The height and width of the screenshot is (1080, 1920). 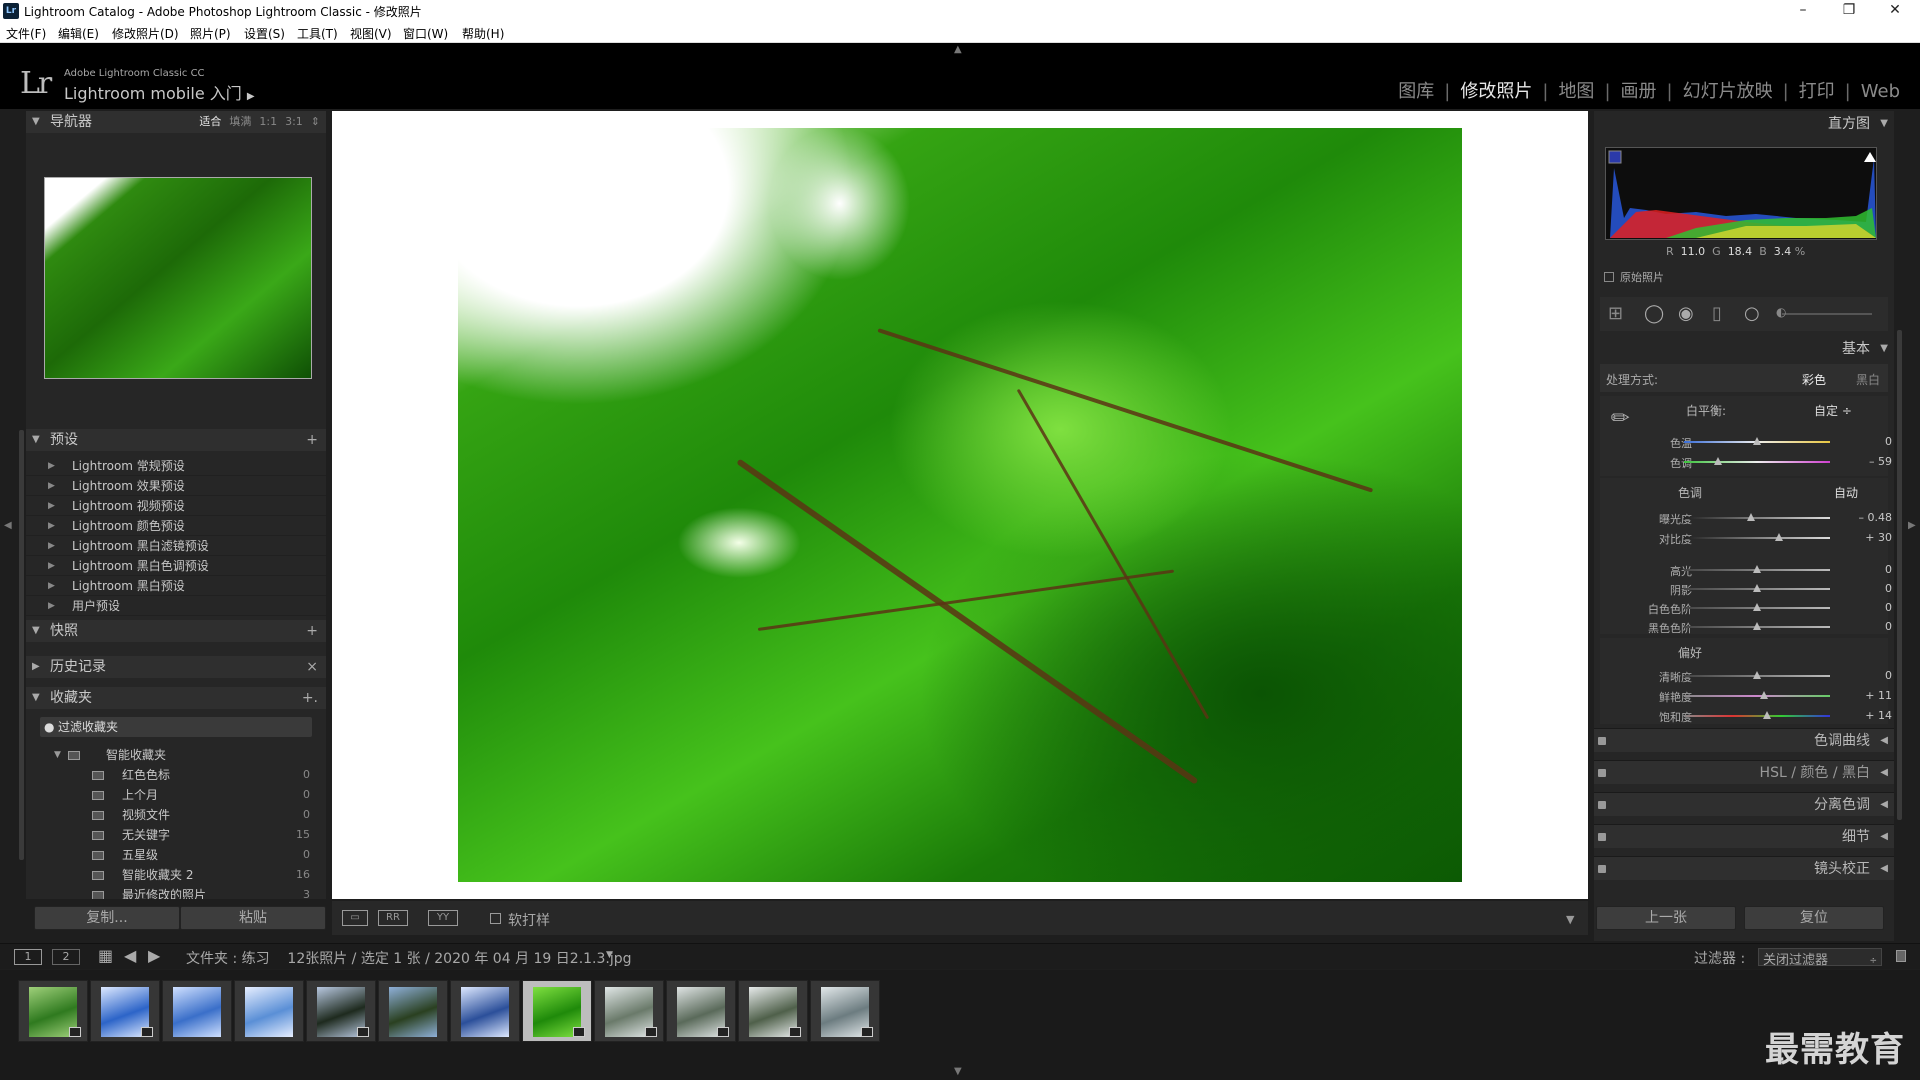 What do you see at coordinates (105, 955) in the screenshot?
I see `grid-view-icon: ▦` at bounding box center [105, 955].